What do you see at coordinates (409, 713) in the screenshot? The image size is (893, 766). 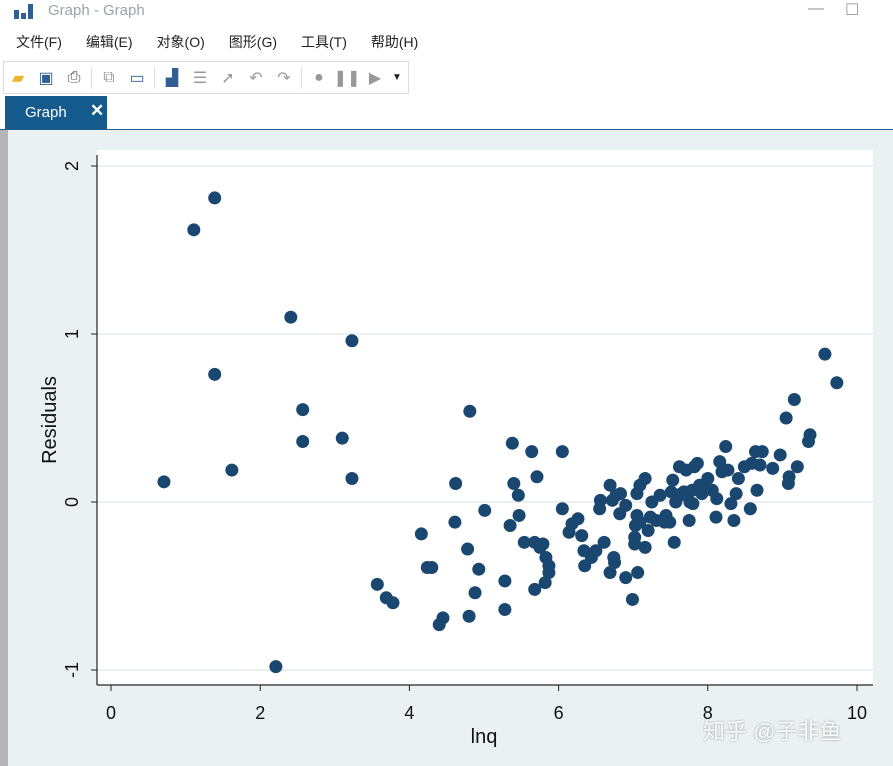 I see `x-tick-label: 4` at bounding box center [409, 713].